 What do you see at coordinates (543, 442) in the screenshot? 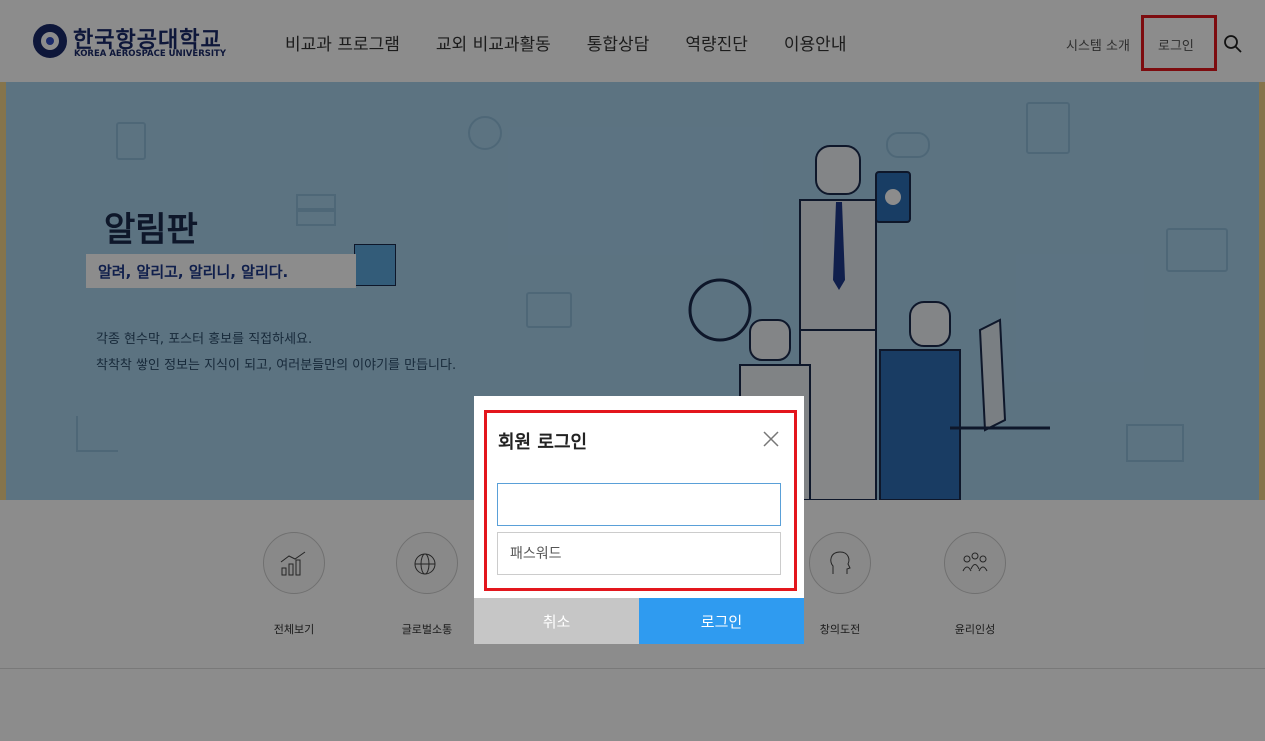
I see `modal-title: 회원 로그인` at bounding box center [543, 442].